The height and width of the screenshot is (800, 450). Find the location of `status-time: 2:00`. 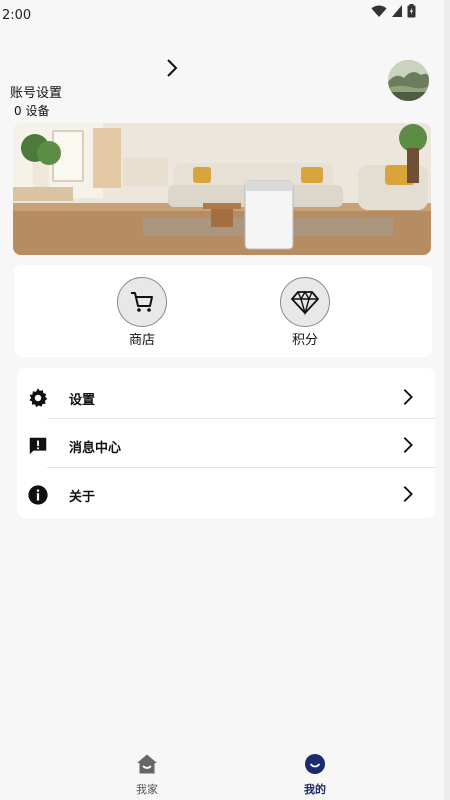

status-time: 2:00 is located at coordinates (17, 15).